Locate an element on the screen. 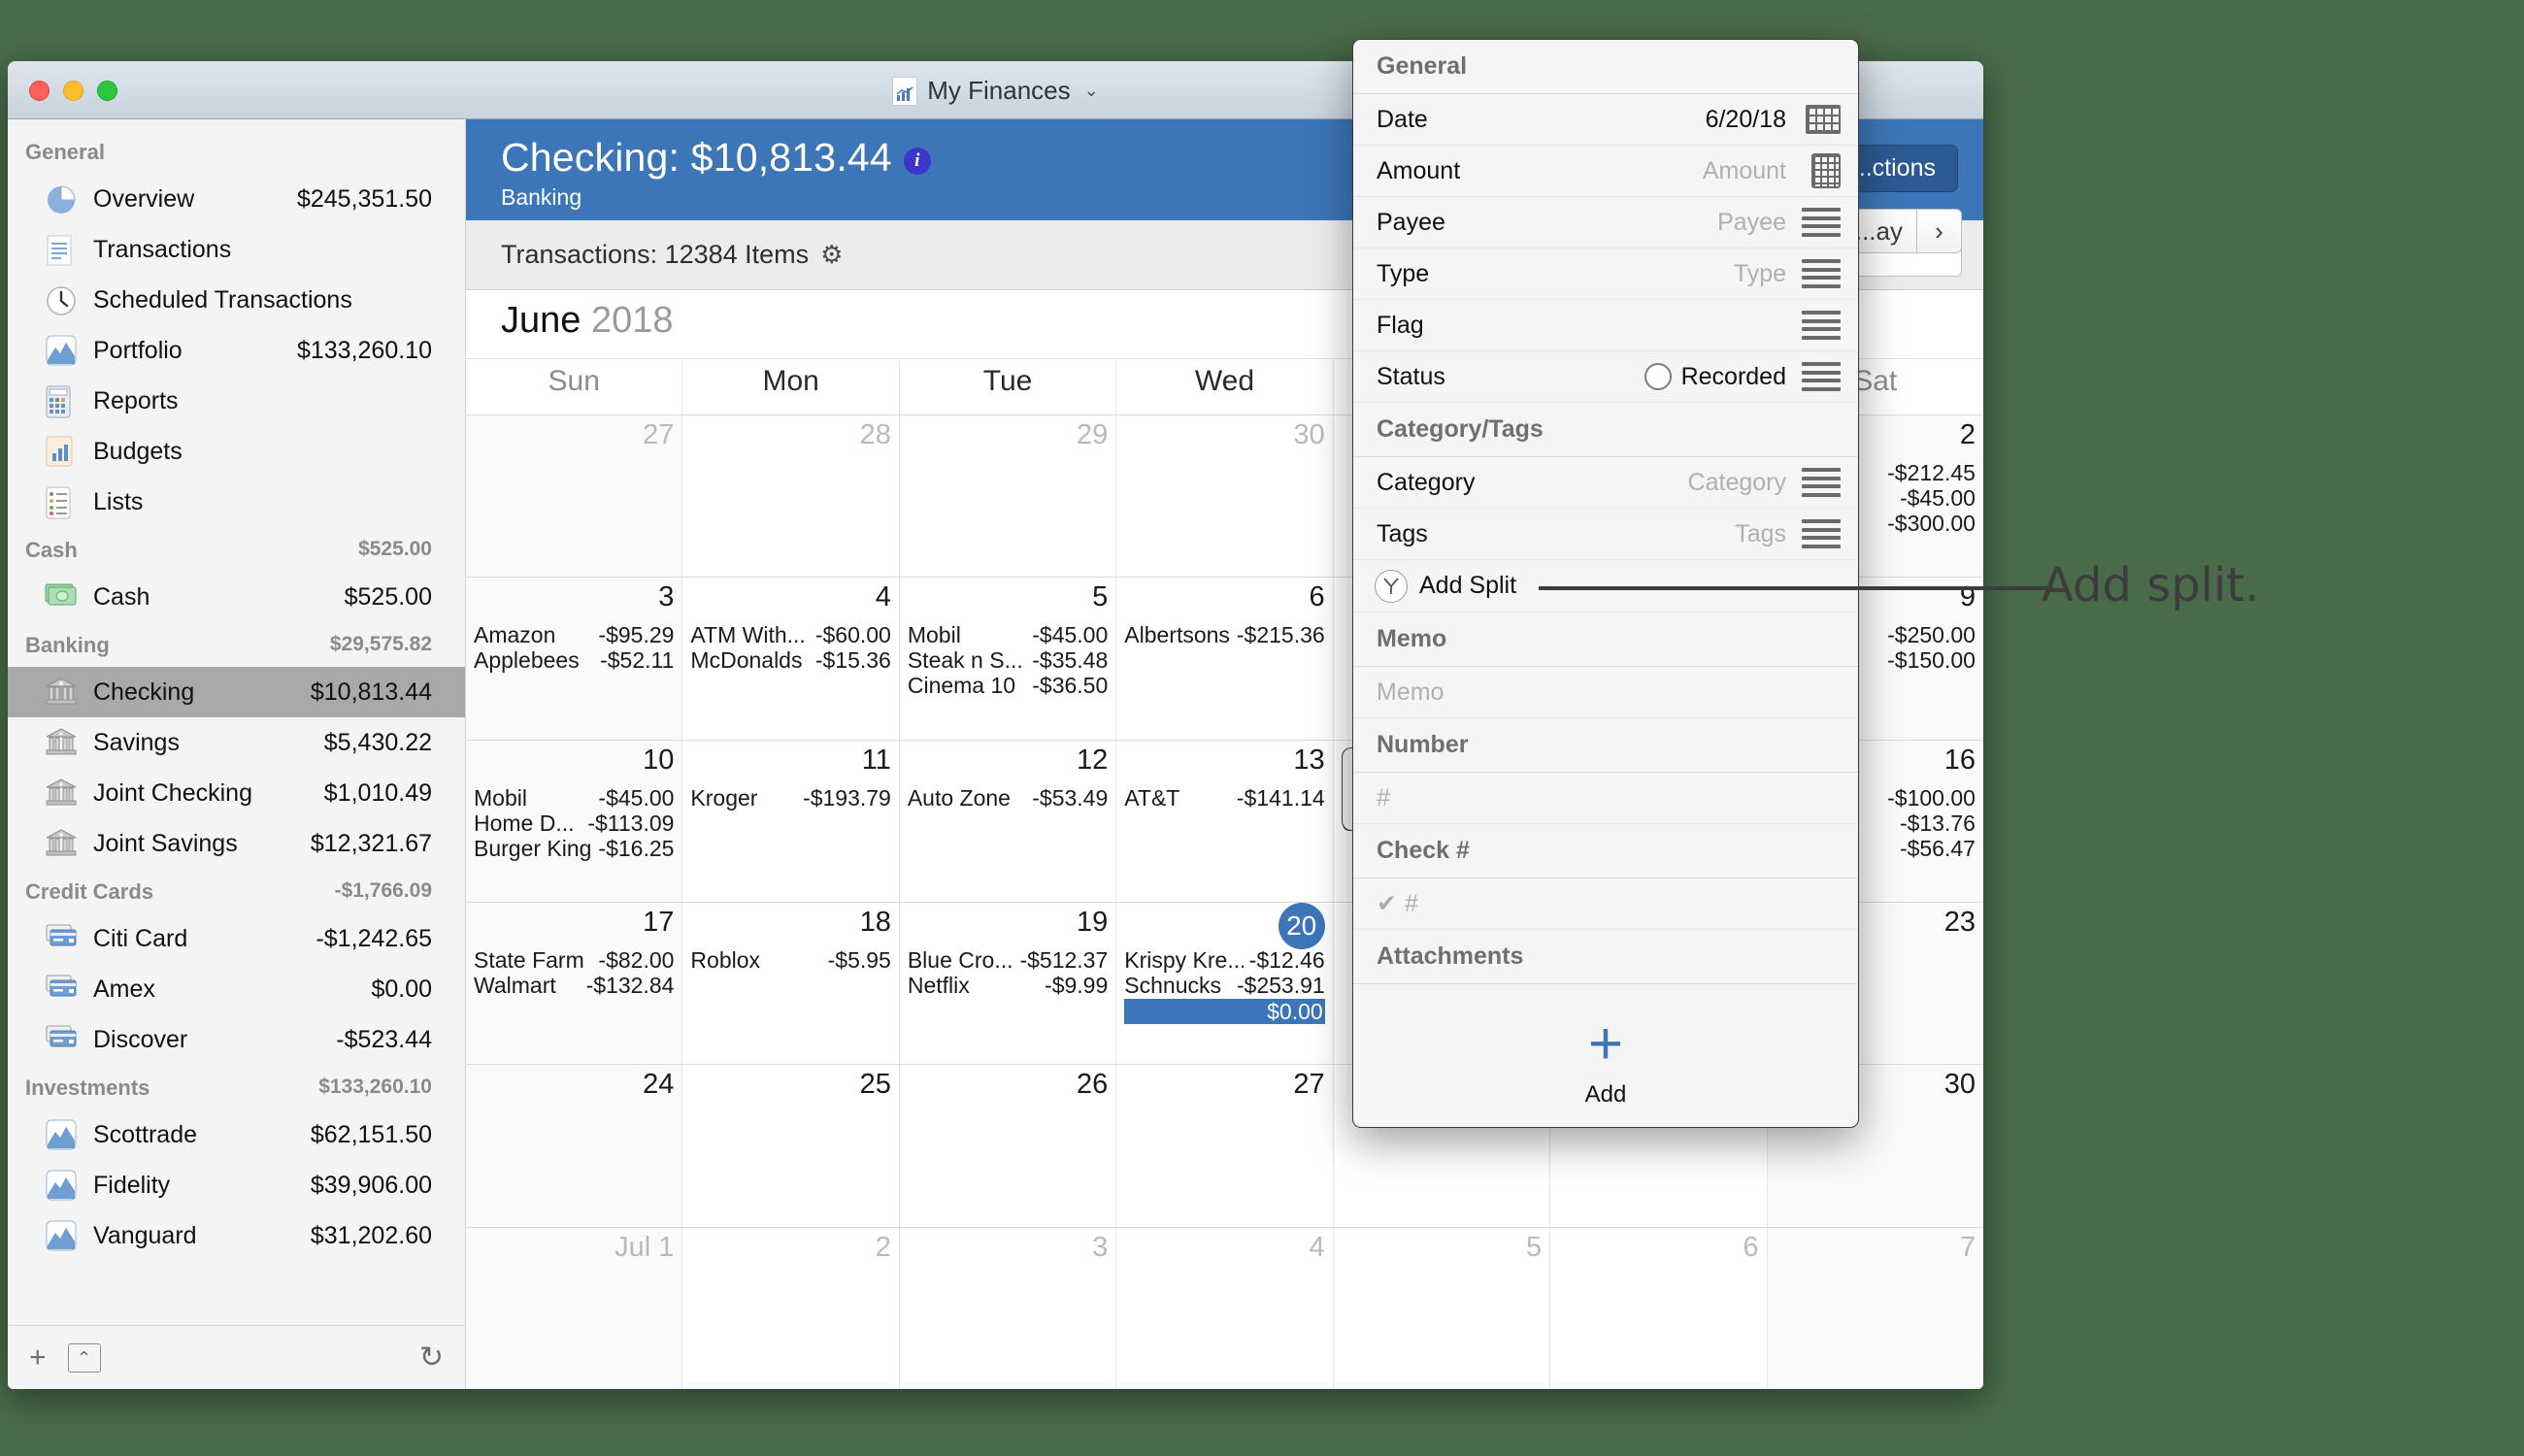 Image resolution: width=2524 pixels, height=1456 pixels. tags-input: Tags is located at coordinates (1760, 534).